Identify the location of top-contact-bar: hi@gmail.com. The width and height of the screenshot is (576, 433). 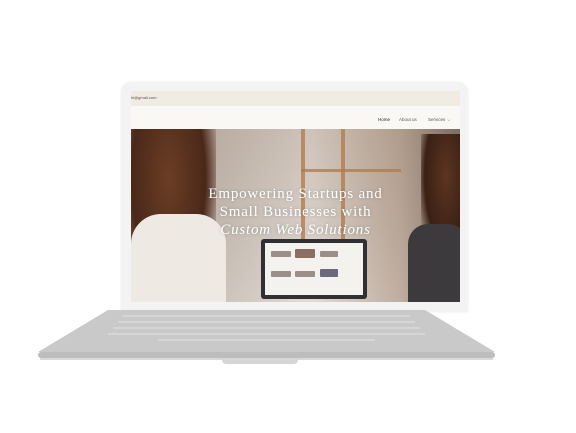
(295, 98).